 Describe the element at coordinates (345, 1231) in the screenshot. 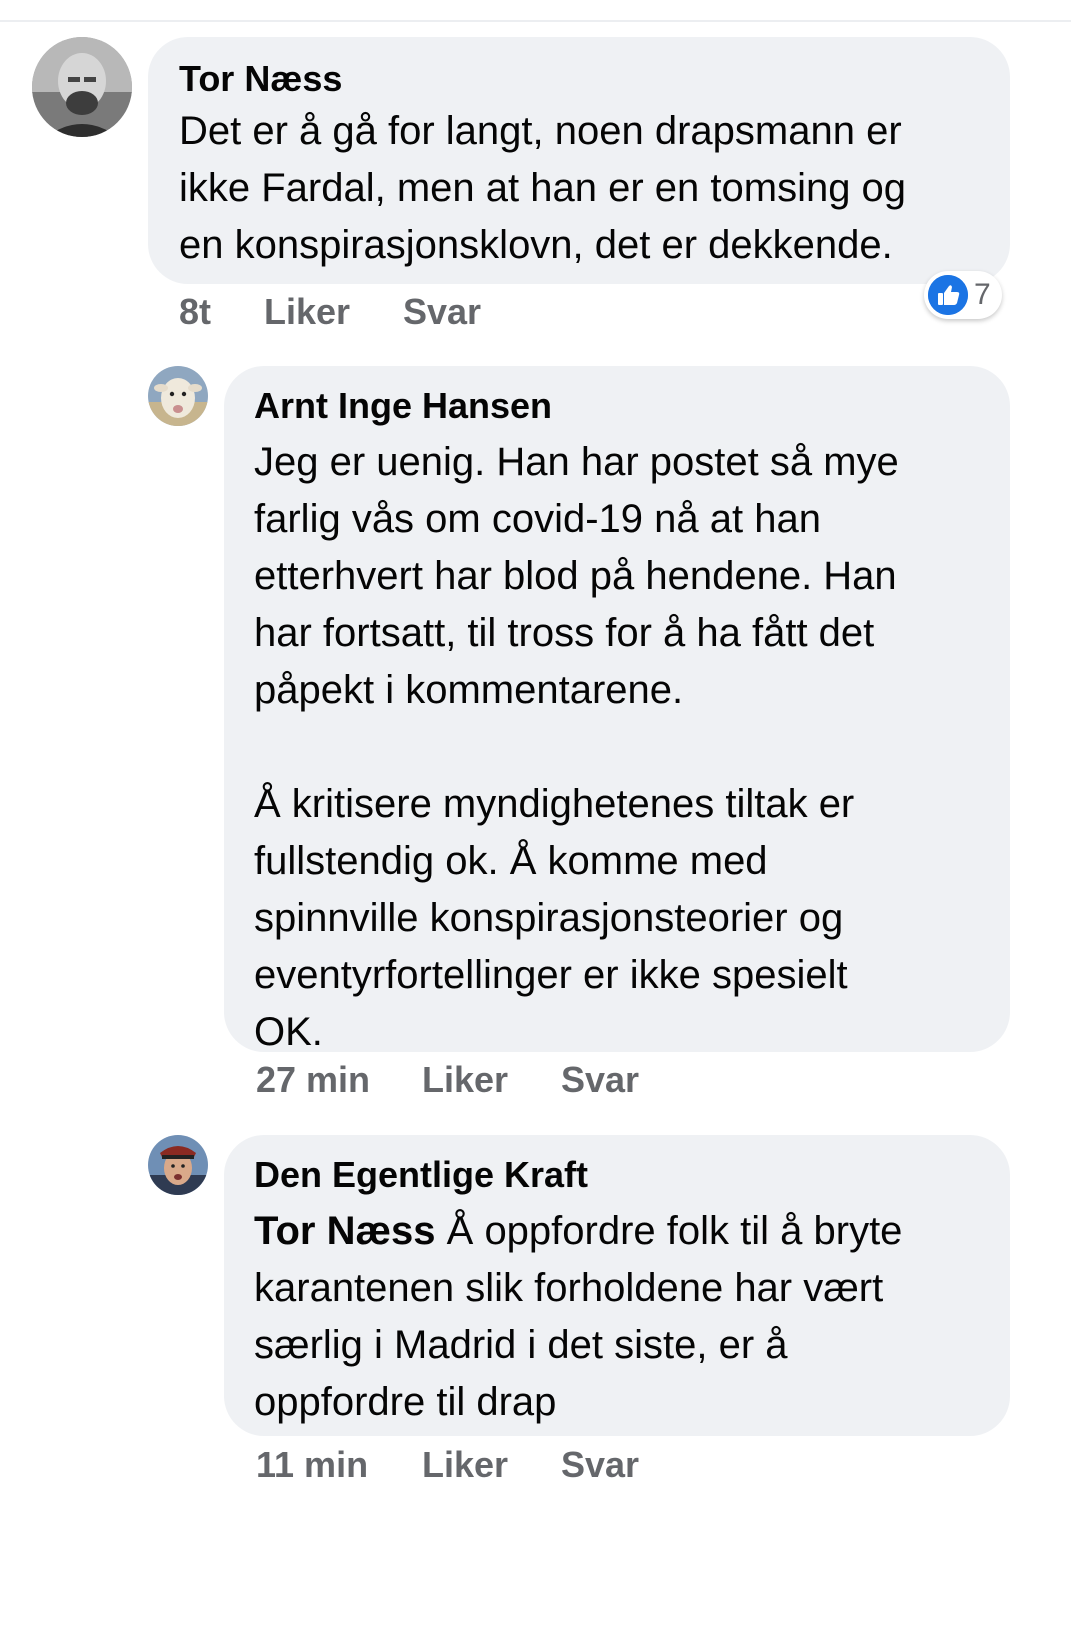

I see `mention-link: Tor Næss` at that location.